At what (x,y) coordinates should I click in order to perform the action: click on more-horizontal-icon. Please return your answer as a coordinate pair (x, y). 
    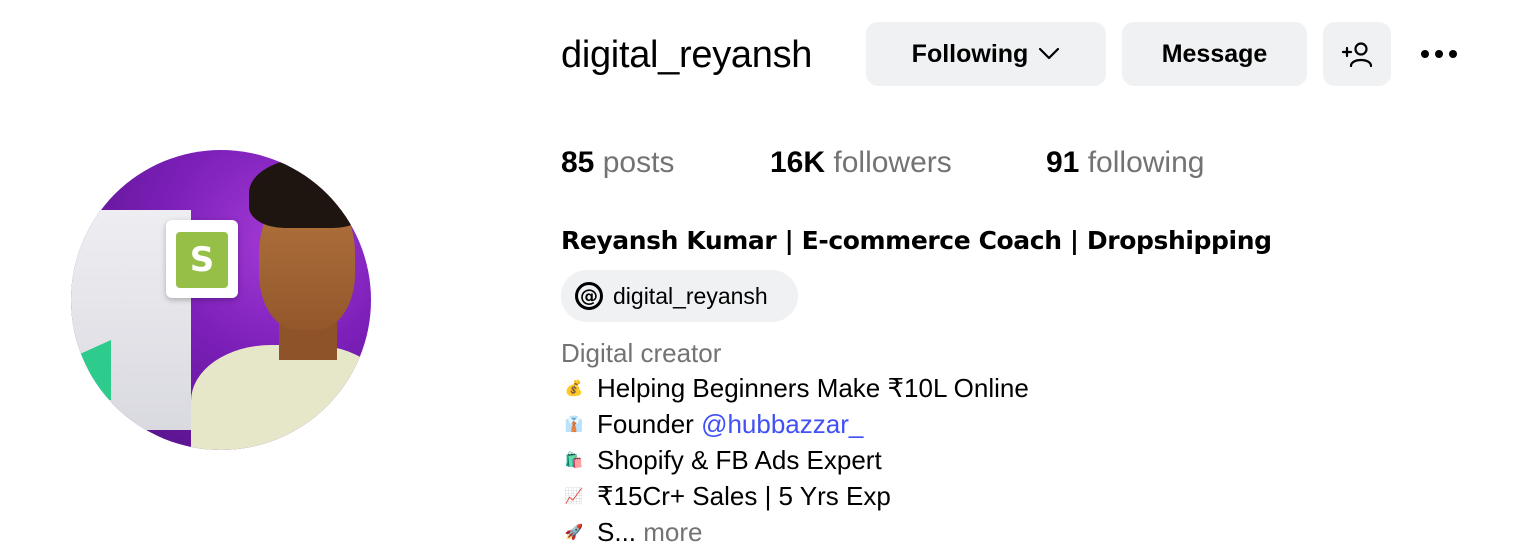
    Looking at the image, I should click on (1425, 54).